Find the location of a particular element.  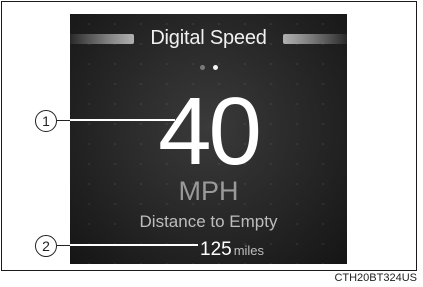

callout-2: 2 is located at coordinates (46, 246).